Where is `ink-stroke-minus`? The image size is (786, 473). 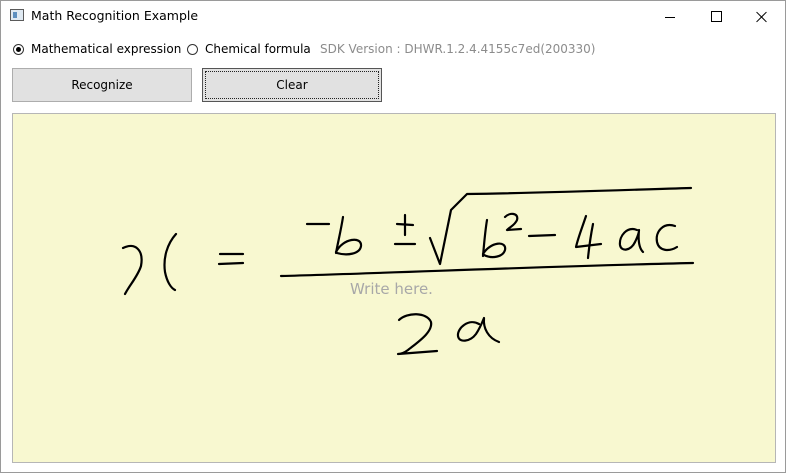 ink-stroke-minus is located at coordinates (542, 235).